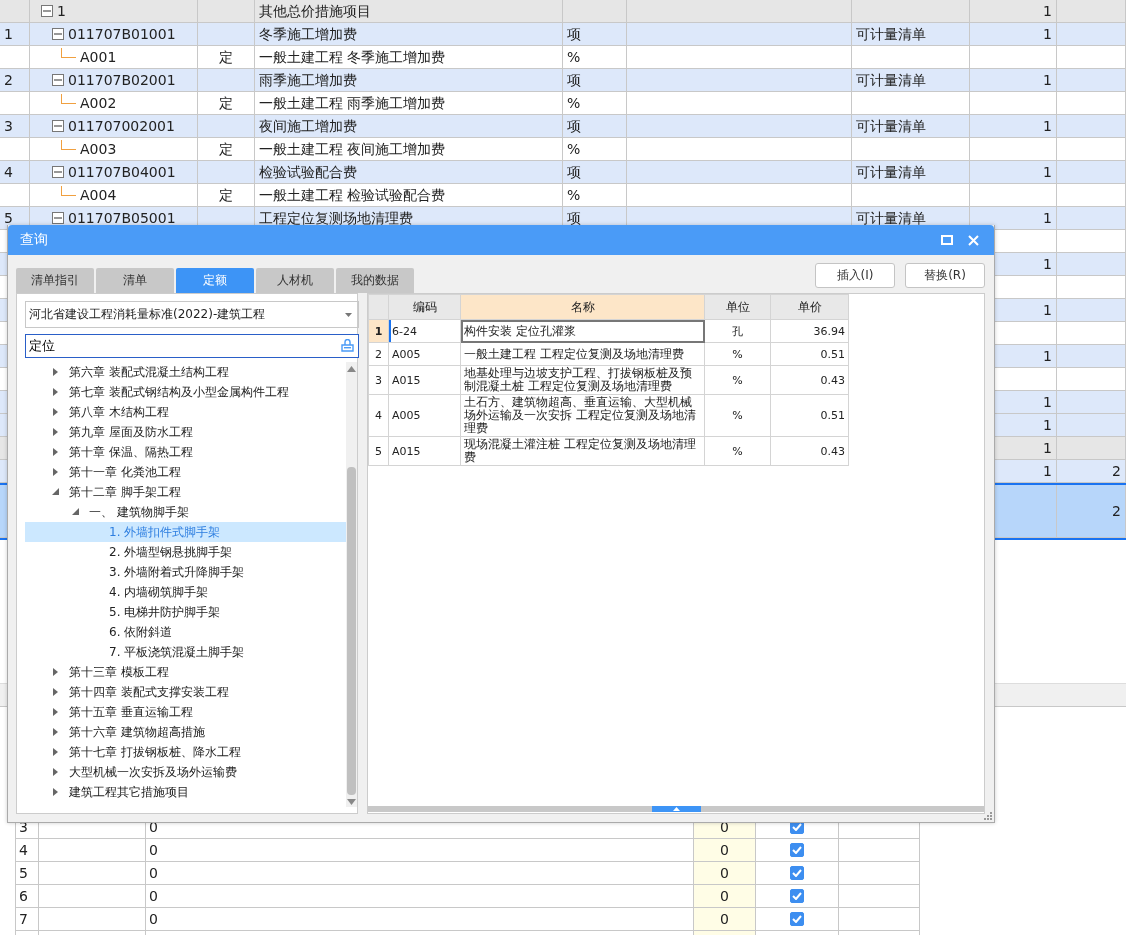  What do you see at coordinates (809, 415) in the screenshot?
I see `price-cell: 0.51` at bounding box center [809, 415].